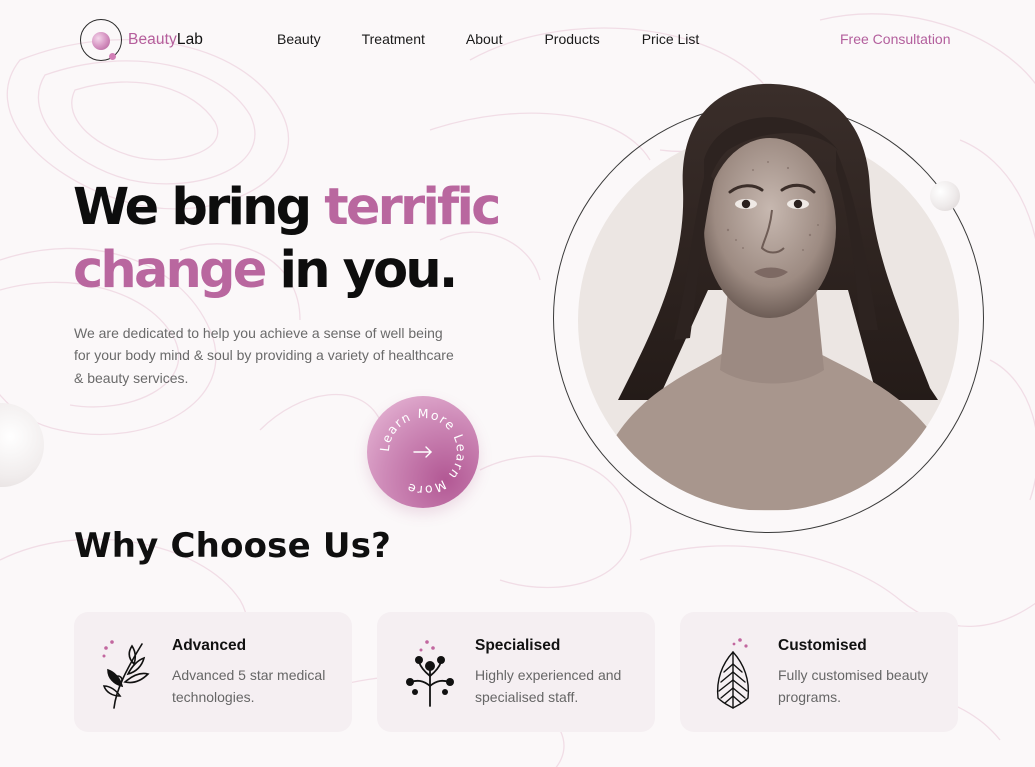 The width and height of the screenshot is (1035, 767). What do you see at coordinates (484, 39) in the screenshot?
I see `nav-item-about: About` at bounding box center [484, 39].